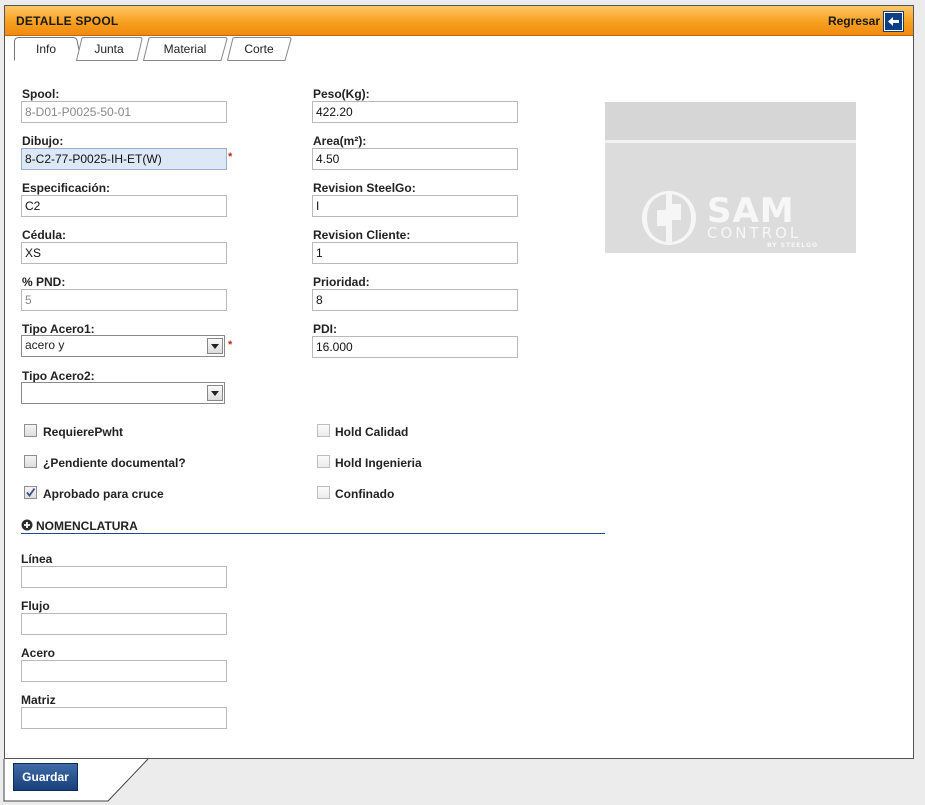  I want to click on confinado-label: Confinado, so click(365, 494).